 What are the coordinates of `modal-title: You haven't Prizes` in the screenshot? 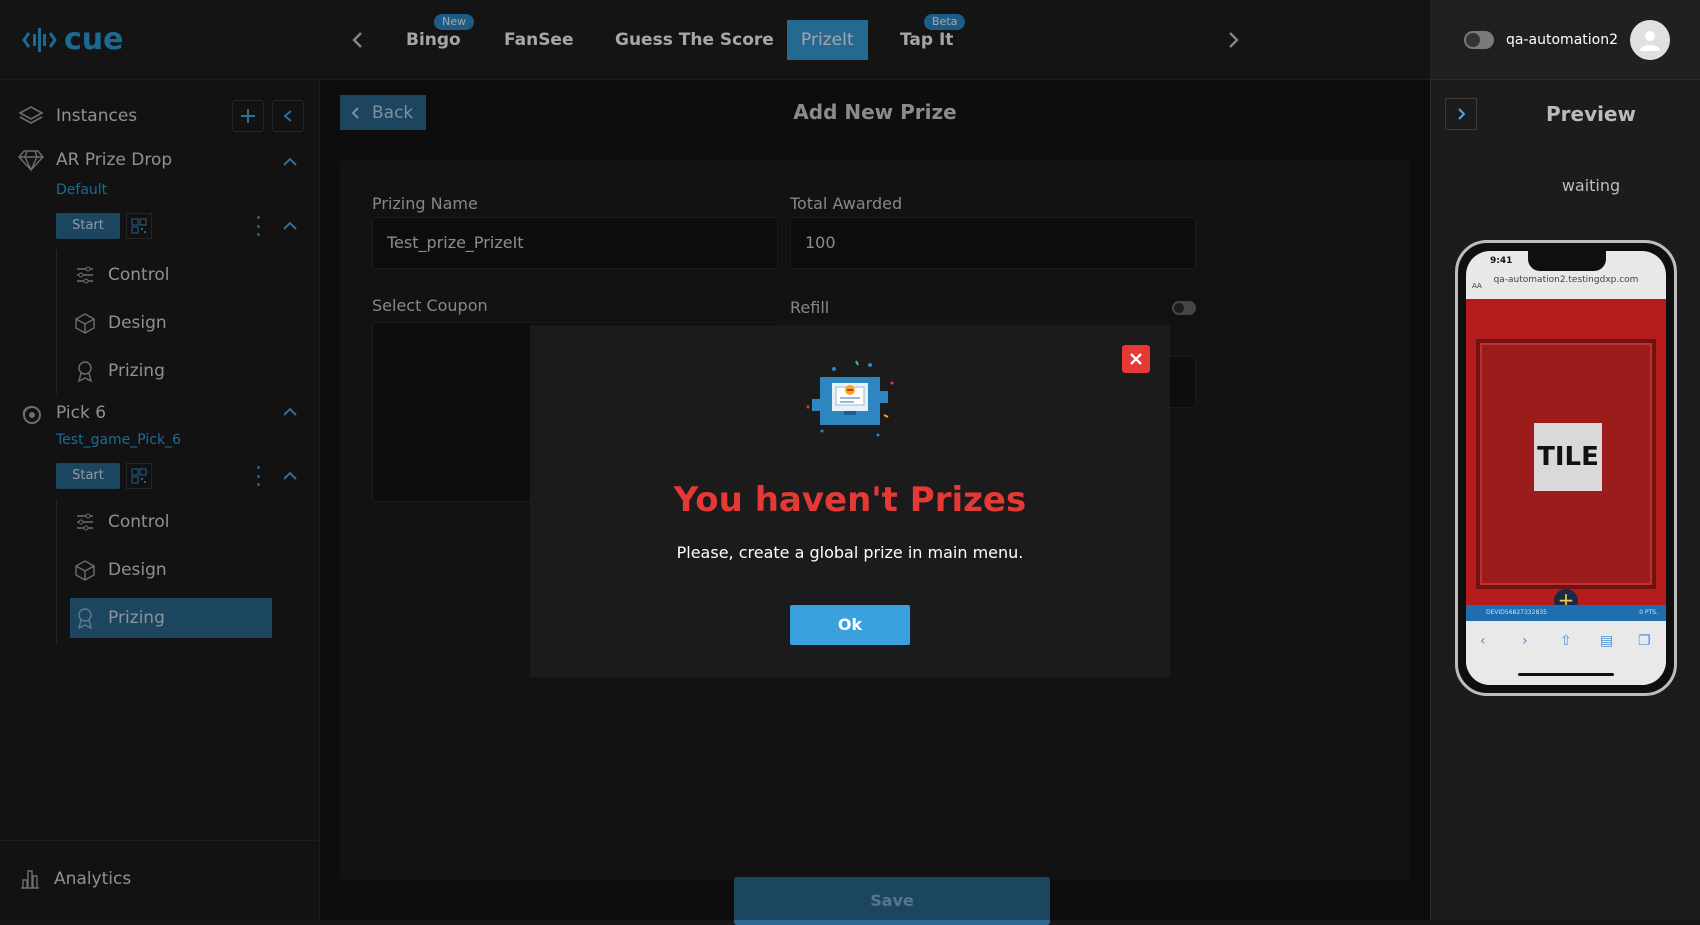 It's located at (850, 500).